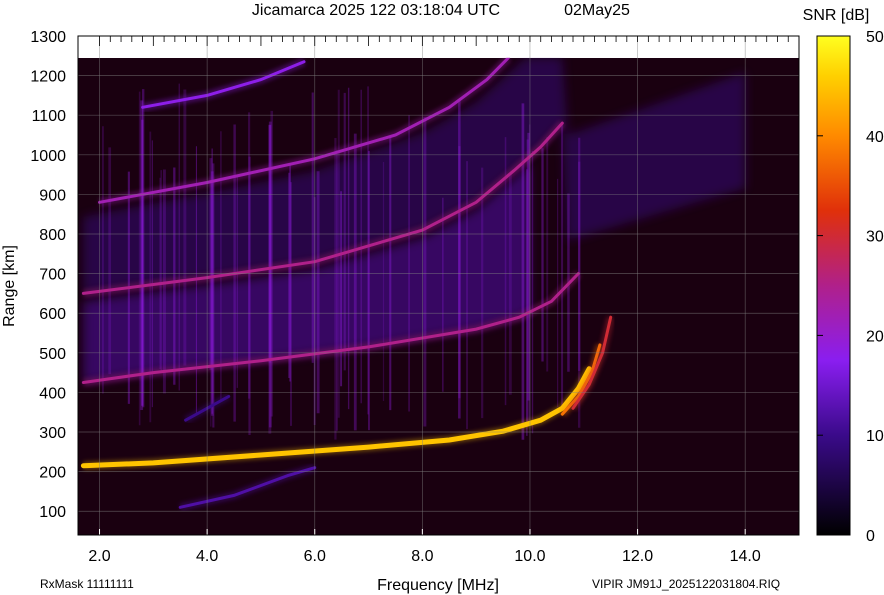  What do you see at coordinates (52, 275) in the screenshot?
I see `y-tick-label: 700` at bounding box center [52, 275].